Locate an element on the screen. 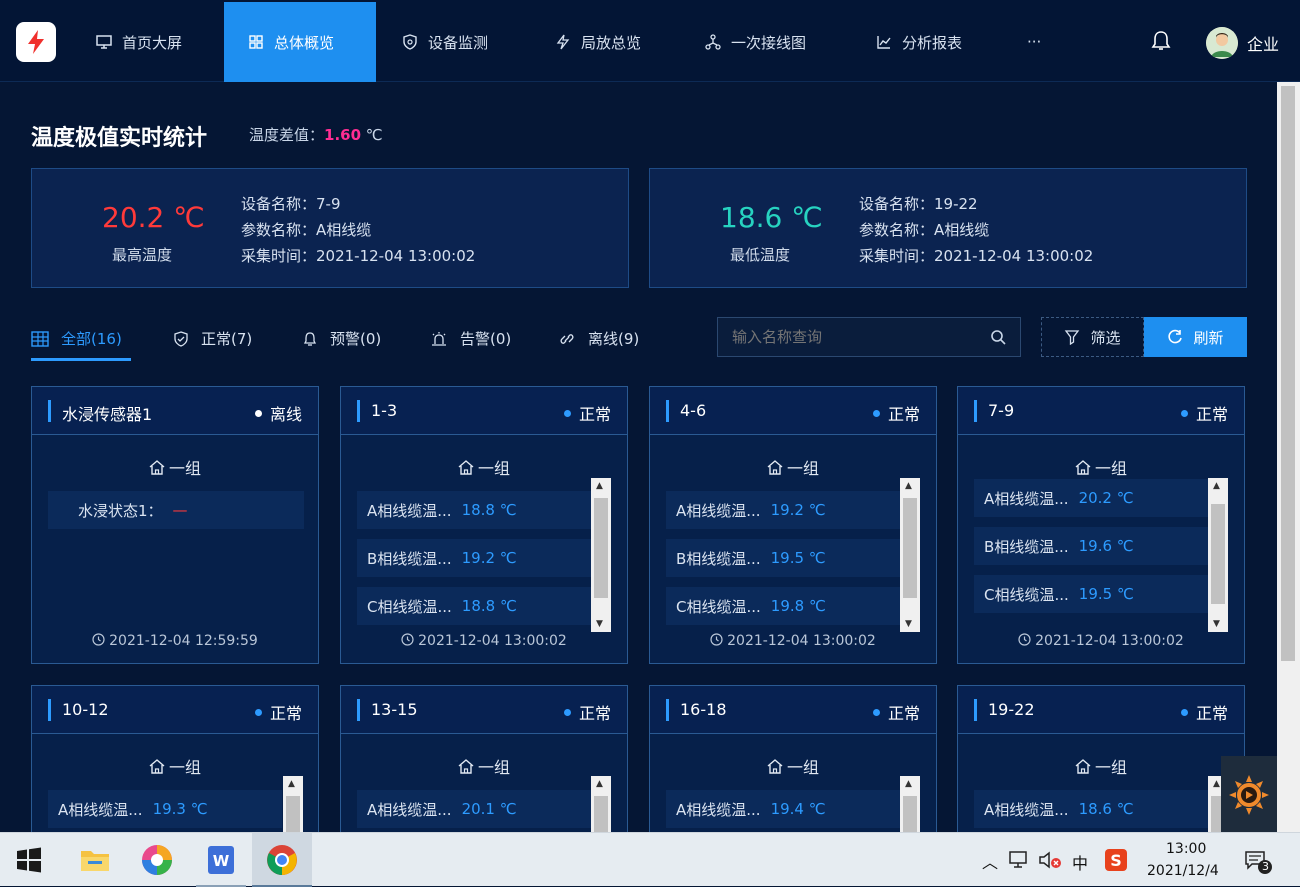 The height and width of the screenshot is (887, 1300). tab-normal: 正常(7) is located at coordinates (212, 338).